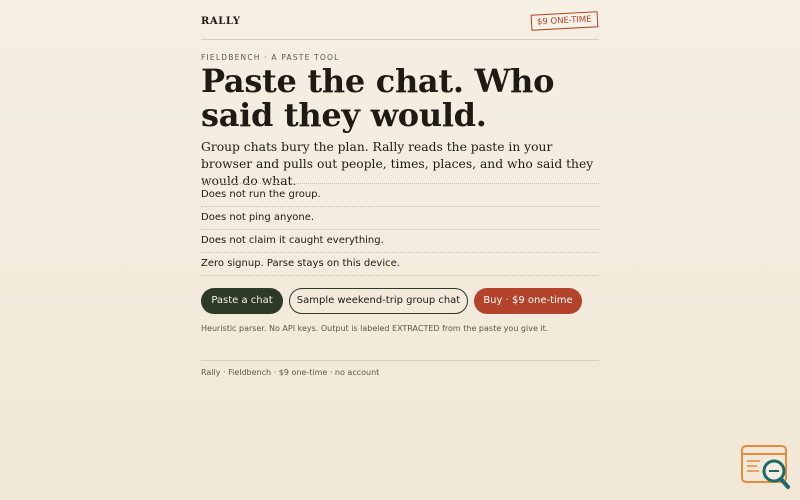 Image resolution: width=800 pixels, height=500 pixels. Describe the element at coordinates (400, 195) in the screenshot. I see `list-item: Does not run the group.` at that location.